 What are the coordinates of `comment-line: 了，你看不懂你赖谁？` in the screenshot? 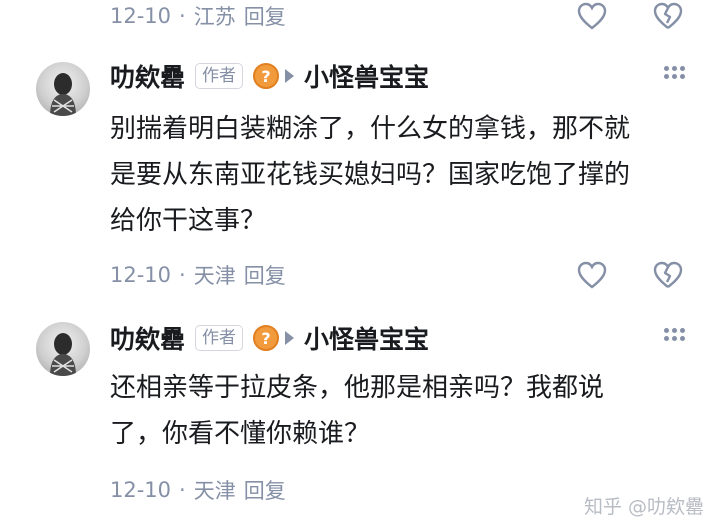 It's located at (240, 434).